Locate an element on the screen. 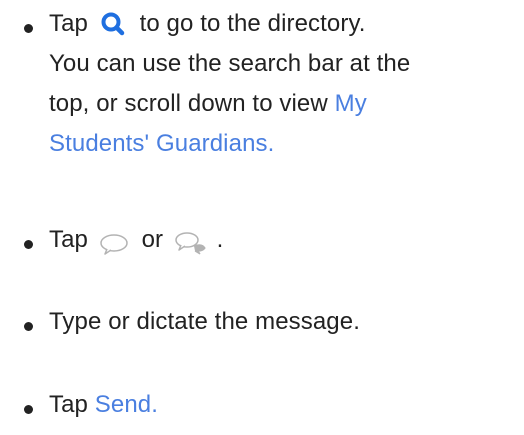 Image resolution: width=524 pixels, height=435 pixels. speech-bubble-icon is located at coordinates (114, 241).